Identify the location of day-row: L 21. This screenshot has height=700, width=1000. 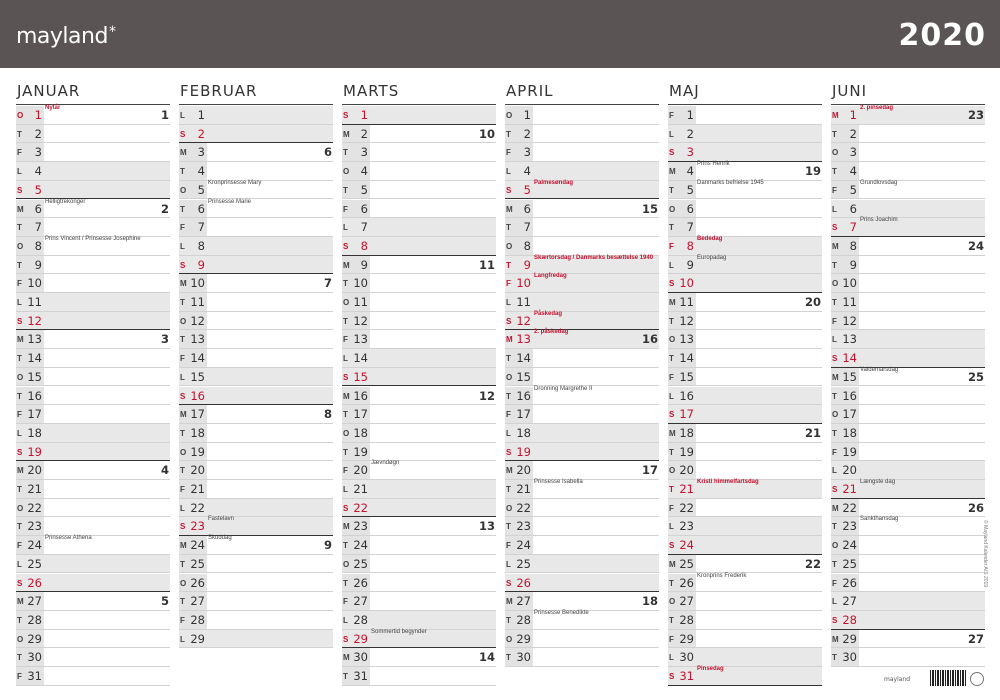
(419, 489).